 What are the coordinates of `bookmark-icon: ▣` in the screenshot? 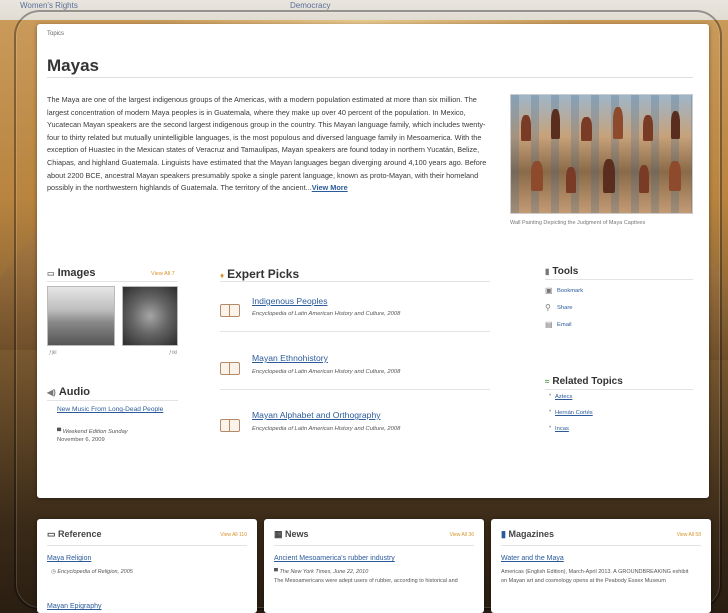 It's located at (549, 290).